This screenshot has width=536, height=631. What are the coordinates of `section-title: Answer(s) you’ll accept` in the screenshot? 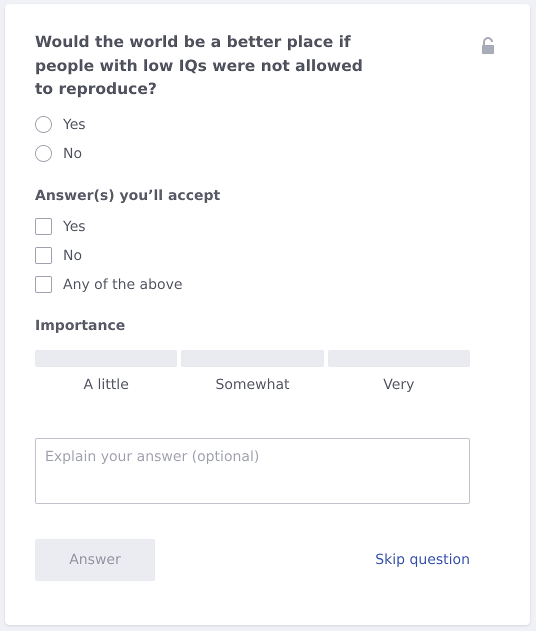 It's located at (128, 196).